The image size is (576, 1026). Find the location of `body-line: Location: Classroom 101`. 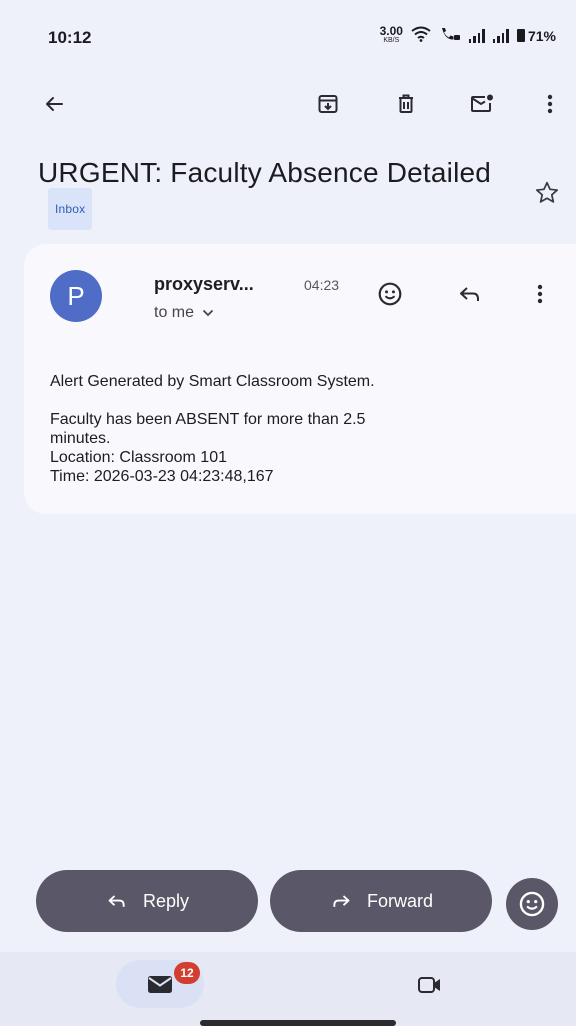

body-line: Location: Classroom 101 is located at coordinates (138, 457).